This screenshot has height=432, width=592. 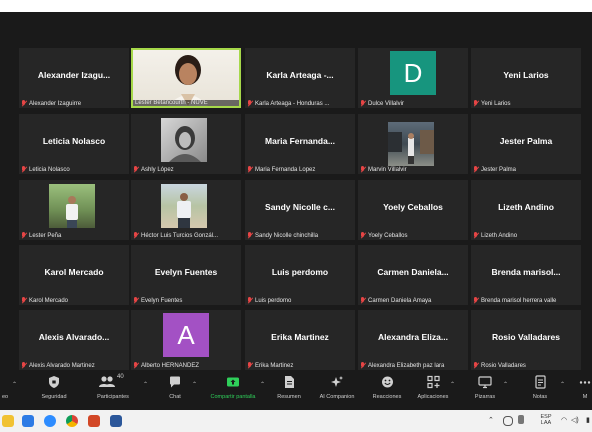 What do you see at coordinates (519, 300) in the screenshot?
I see `participant-name-text: Brenda marisol herrera valle` at bounding box center [519, 300].